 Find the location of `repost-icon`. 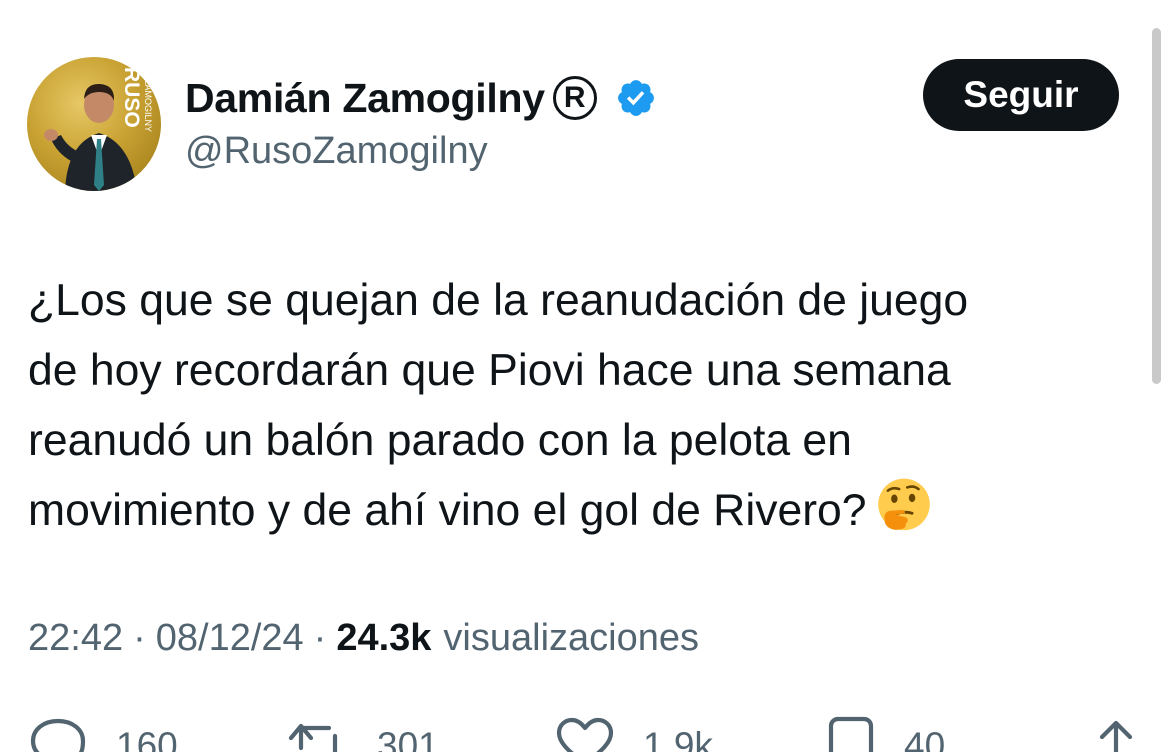

repost-icon is located at coordinates (313, 737).